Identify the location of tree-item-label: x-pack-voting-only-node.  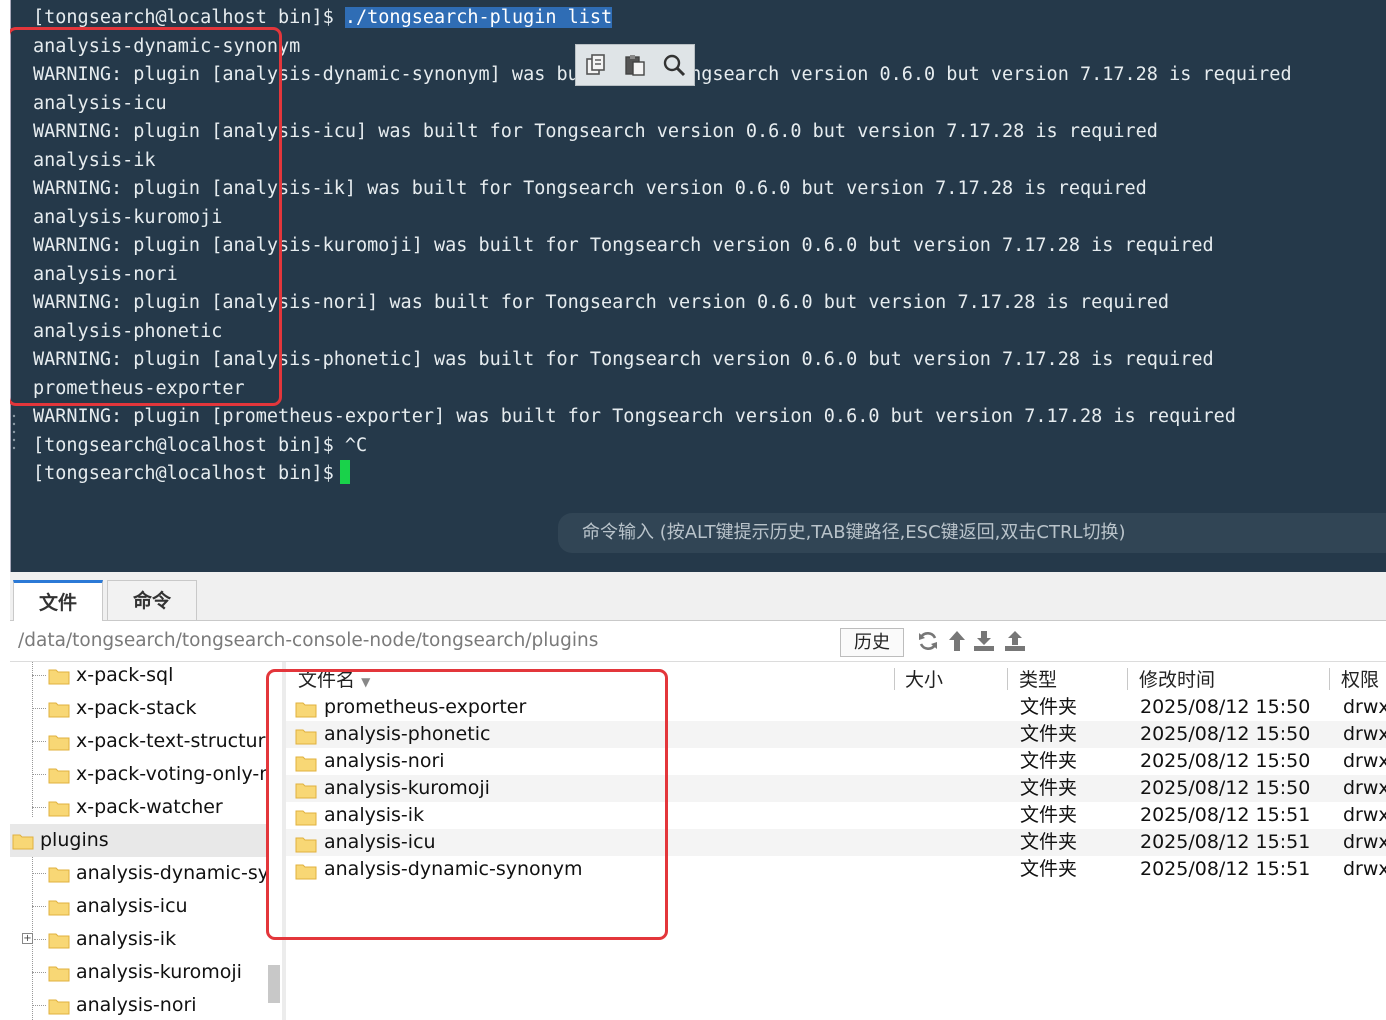
(172, 774).